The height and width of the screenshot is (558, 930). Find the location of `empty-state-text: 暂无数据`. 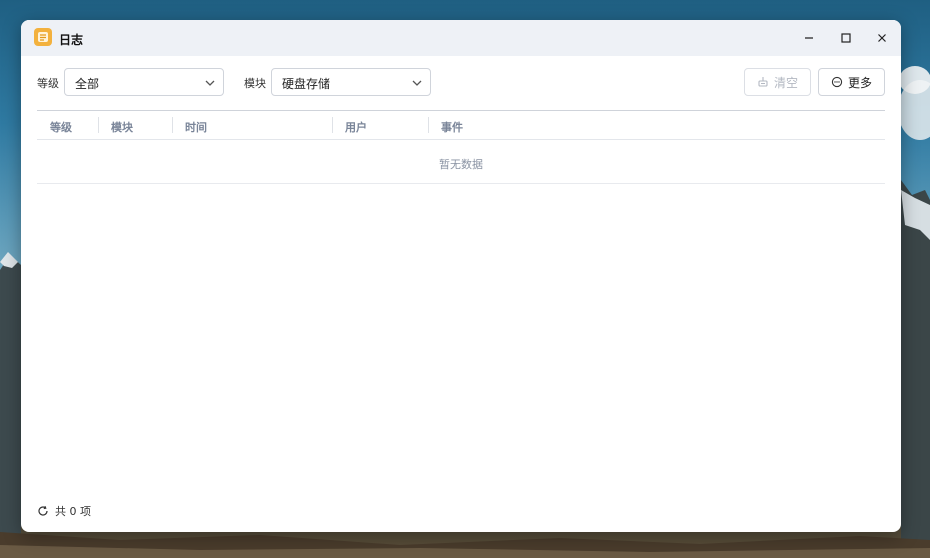

empty-state-text: 暂无数据 is located at coordinates (461, 164).